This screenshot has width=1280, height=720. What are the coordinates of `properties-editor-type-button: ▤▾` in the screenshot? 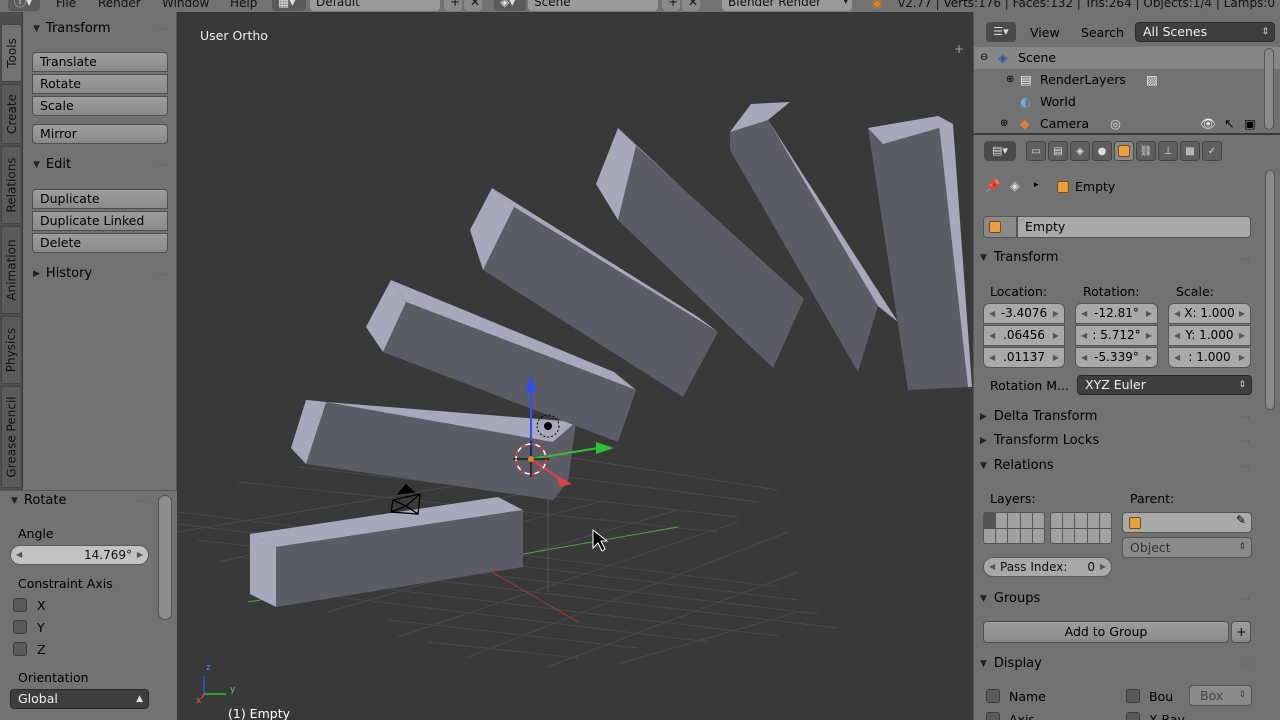 It's located at (1000, 151).